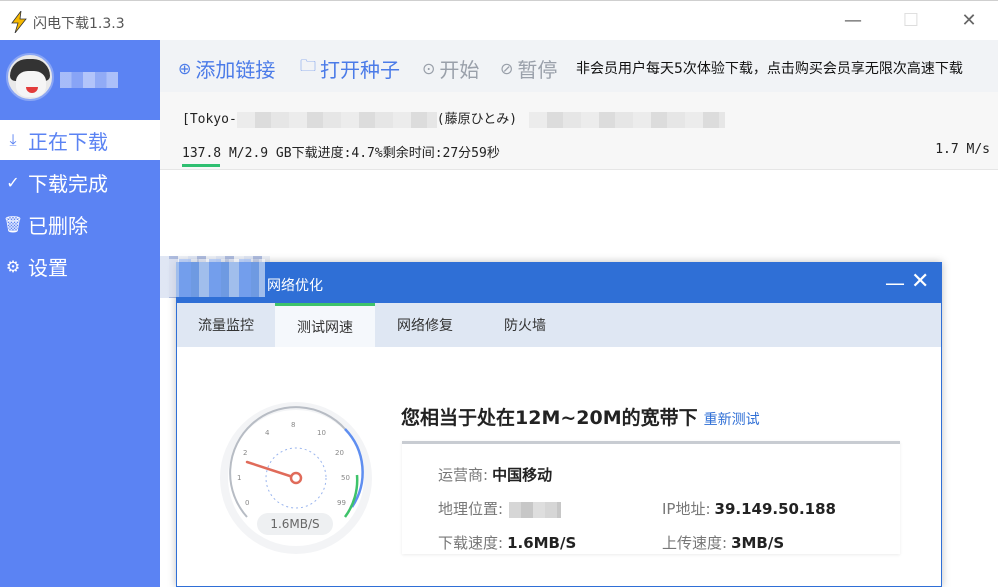  I want to click on sidebar: ⤓ 正在下载 ✓ 下载完成 🗑 已删除 ⚙ 设置, so click(80, 313).